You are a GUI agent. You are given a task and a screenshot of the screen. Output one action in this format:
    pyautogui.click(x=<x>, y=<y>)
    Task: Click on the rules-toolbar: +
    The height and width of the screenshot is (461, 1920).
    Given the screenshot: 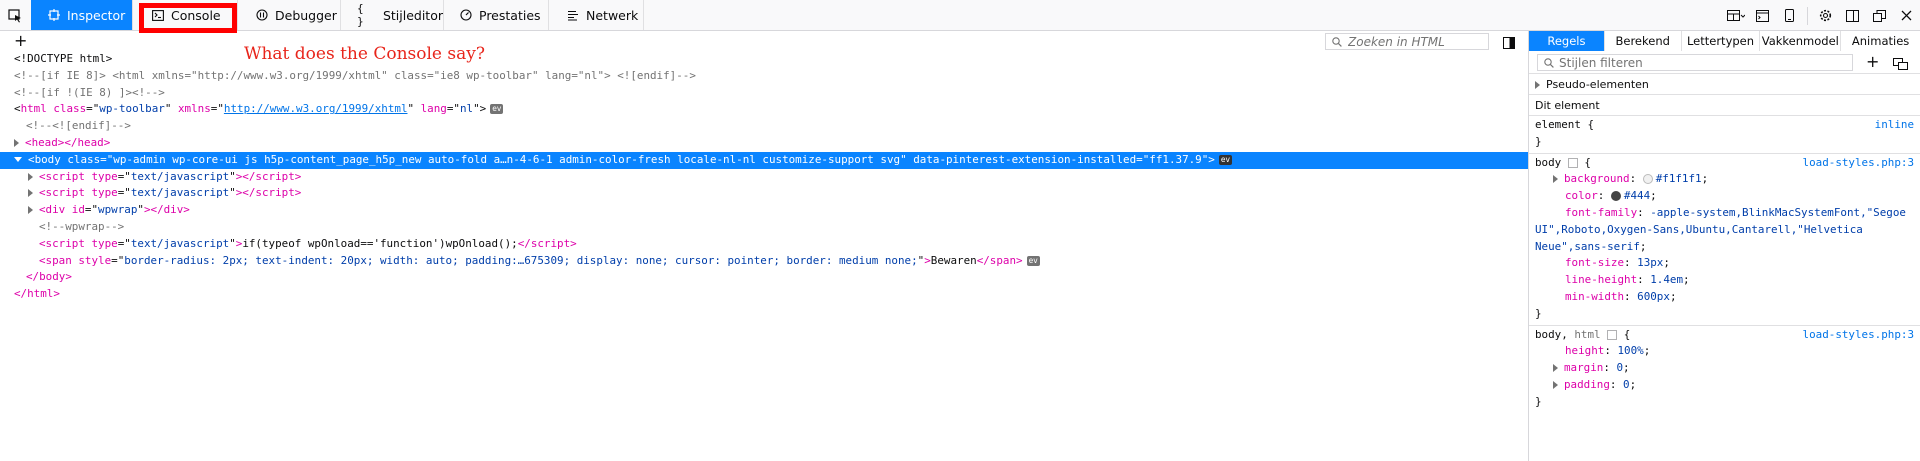 What is the action you would take?
    pyautogui.click(x=1724, y=62)
    